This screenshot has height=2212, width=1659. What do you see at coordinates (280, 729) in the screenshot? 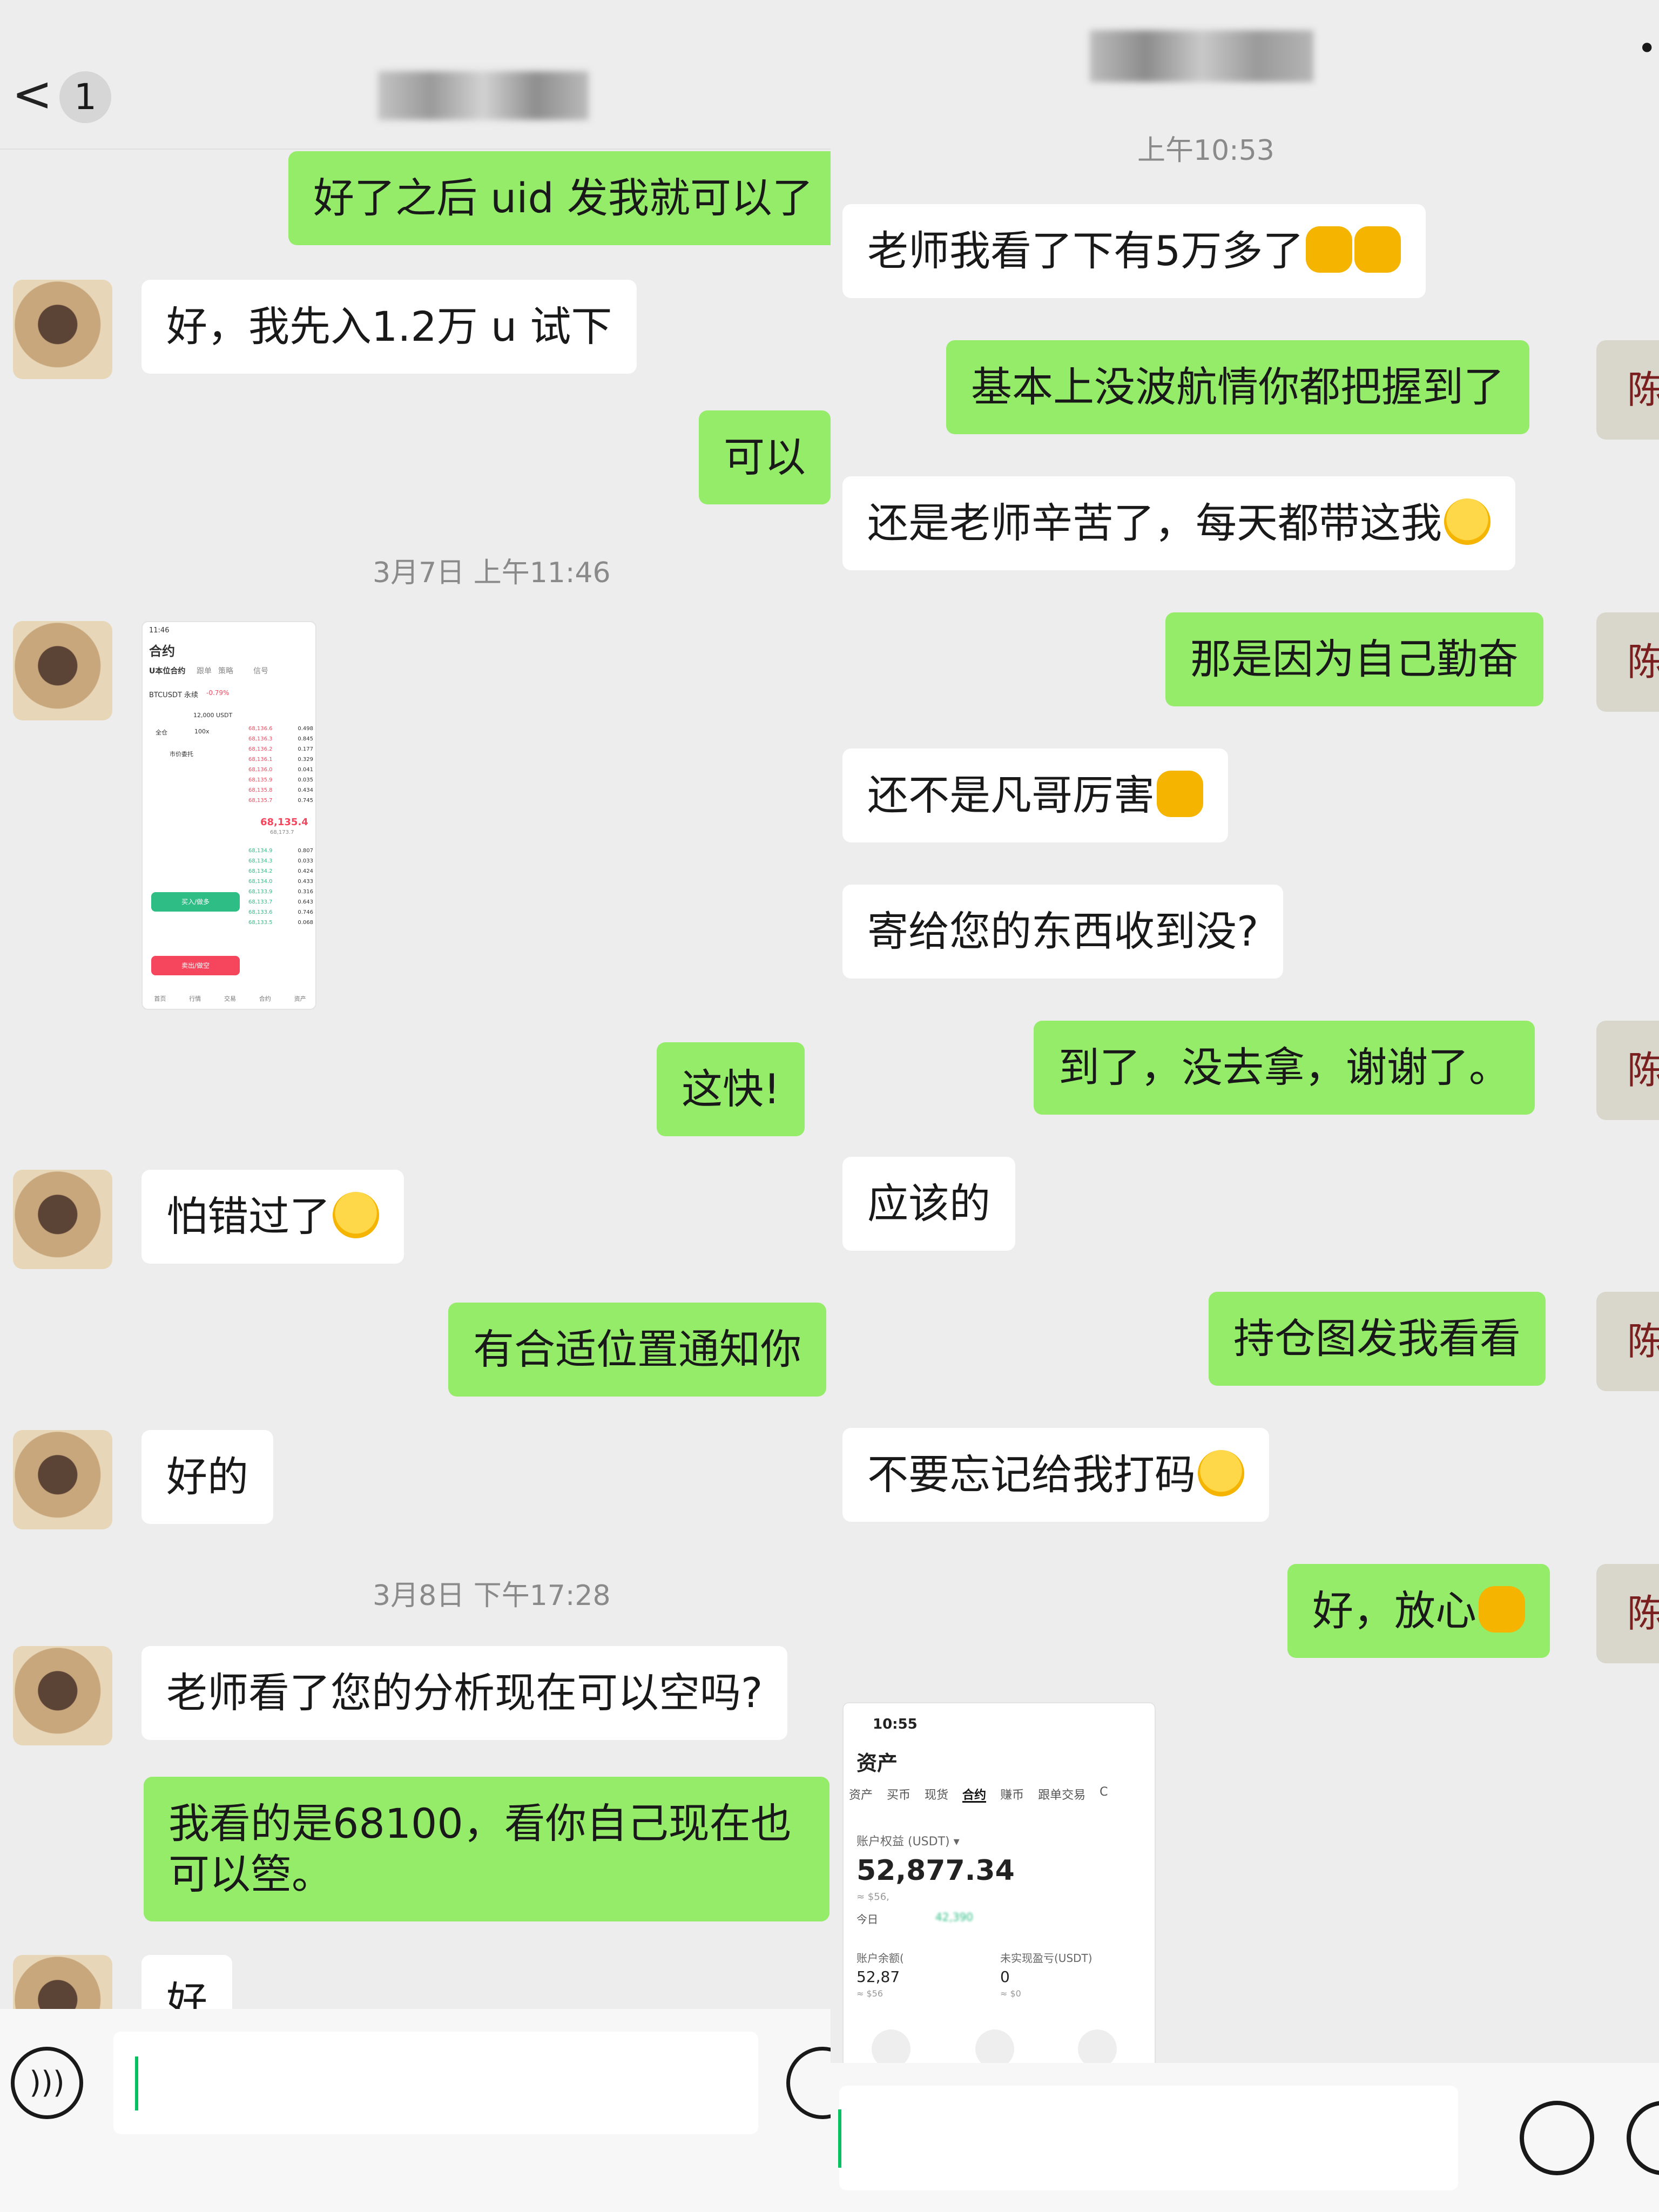
I see `orderbook-row: 68,136.6 0.498` at bounding box center [280, 729].